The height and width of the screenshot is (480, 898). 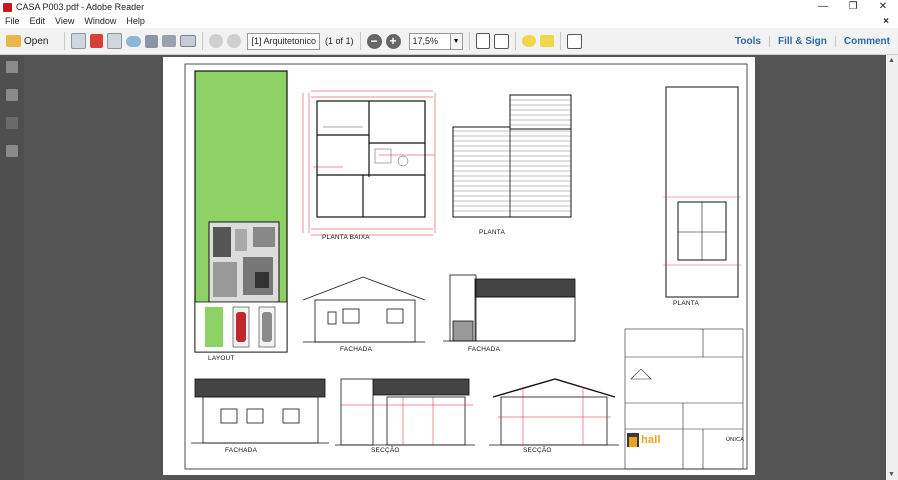 I want to click on fit-page-button, so click(x=482, y=41).